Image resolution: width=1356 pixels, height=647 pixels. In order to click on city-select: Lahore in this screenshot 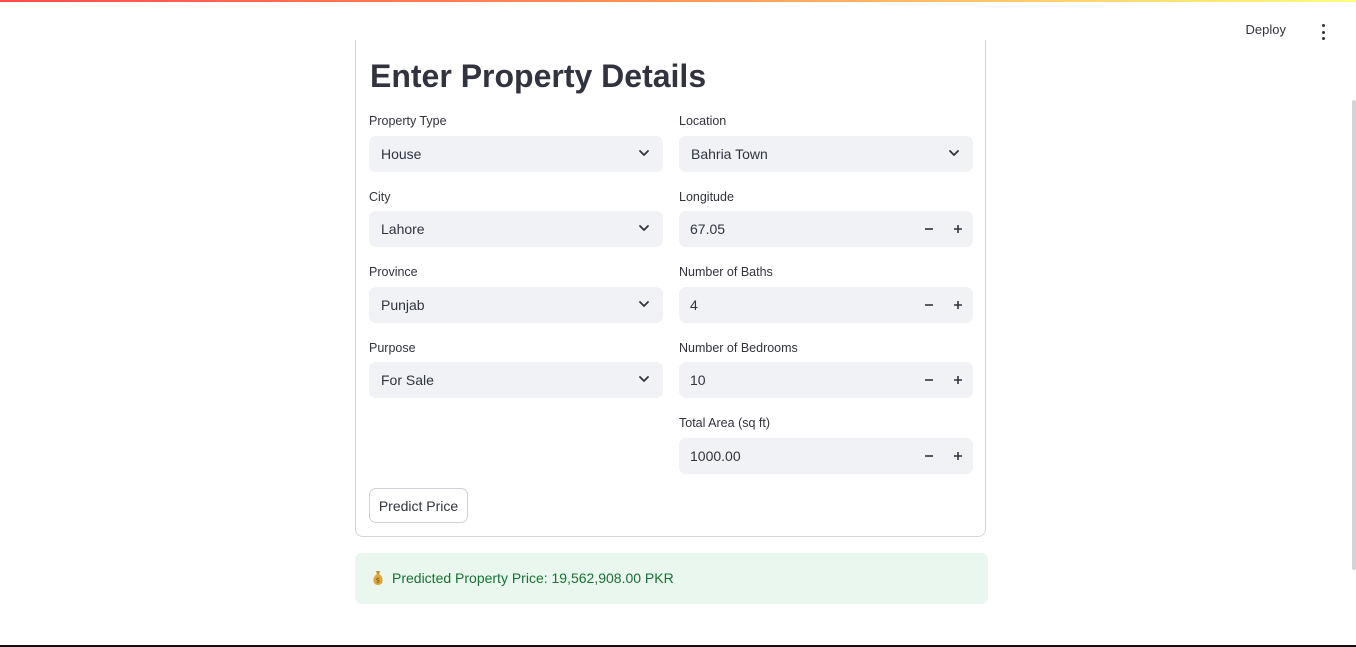, I will do `click(516, 229)`.